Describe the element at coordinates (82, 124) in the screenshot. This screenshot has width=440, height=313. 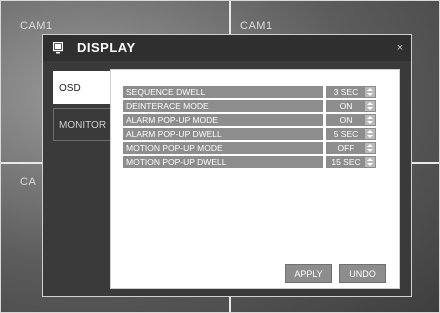
I see `tab-monitor: MONITOR` at that location.